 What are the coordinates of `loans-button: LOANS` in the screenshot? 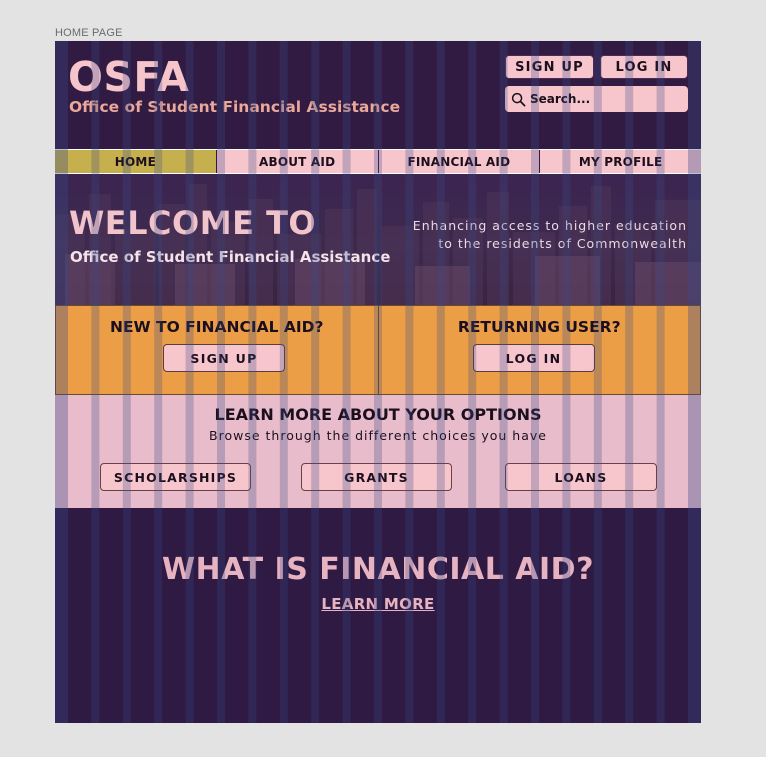 It's located at (581, 477).